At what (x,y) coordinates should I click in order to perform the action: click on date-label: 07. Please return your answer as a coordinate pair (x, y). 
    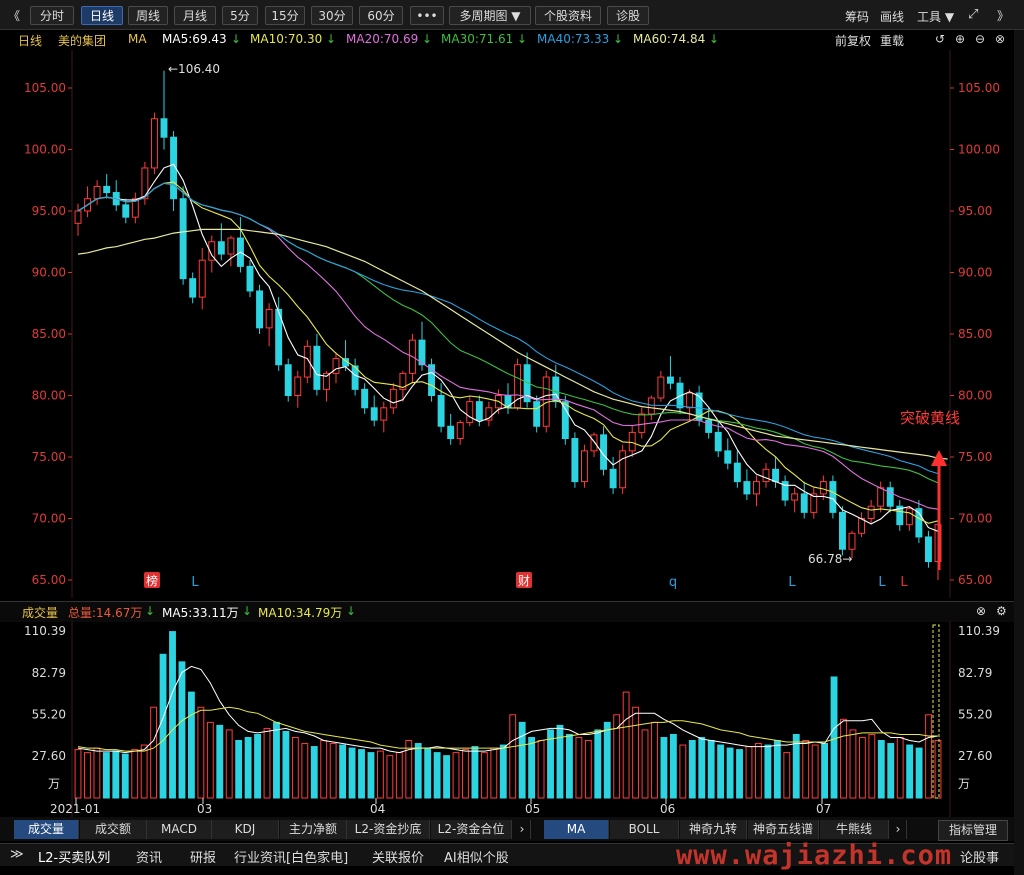
    Looking at the image, I should click on (823, 809).